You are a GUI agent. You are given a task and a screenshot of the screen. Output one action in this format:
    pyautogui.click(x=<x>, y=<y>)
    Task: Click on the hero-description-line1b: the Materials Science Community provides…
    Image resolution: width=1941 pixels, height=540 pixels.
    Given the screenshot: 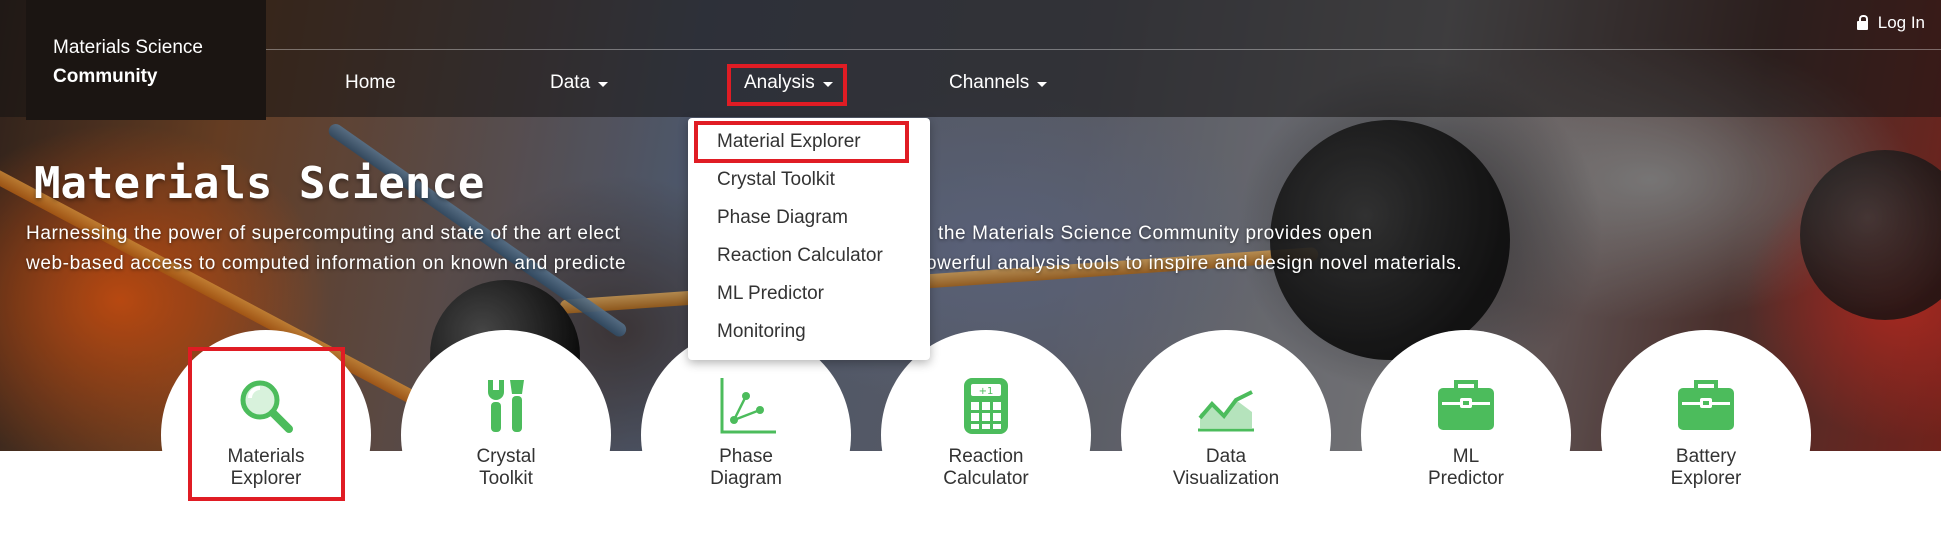 What is the action you would take?
    pyautogui.click(x=1155, y=233)
    